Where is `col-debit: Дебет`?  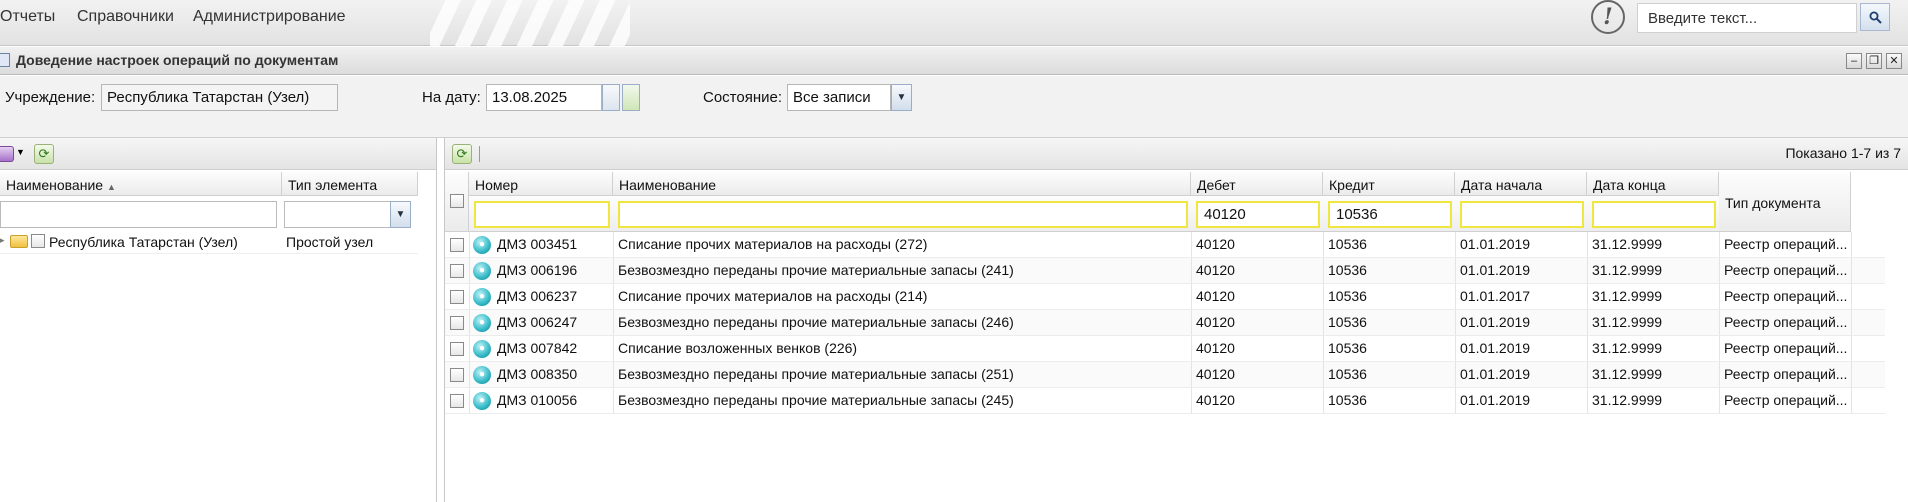 col-debit: Дебет is located at coordinates (1257, 184).